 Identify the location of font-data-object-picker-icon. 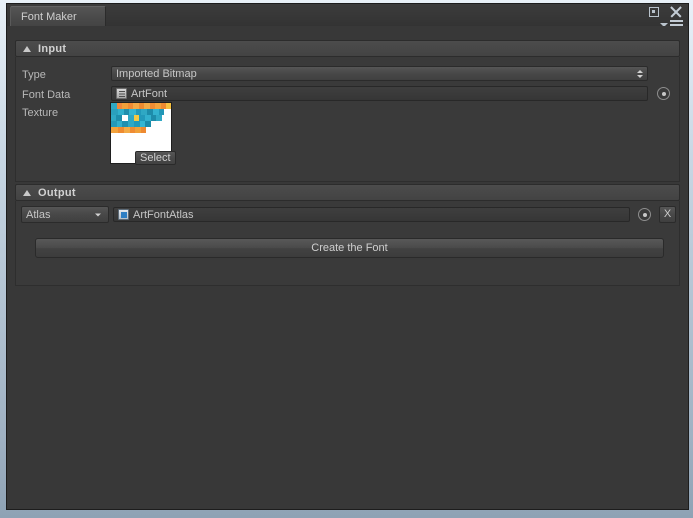
(663, 93).